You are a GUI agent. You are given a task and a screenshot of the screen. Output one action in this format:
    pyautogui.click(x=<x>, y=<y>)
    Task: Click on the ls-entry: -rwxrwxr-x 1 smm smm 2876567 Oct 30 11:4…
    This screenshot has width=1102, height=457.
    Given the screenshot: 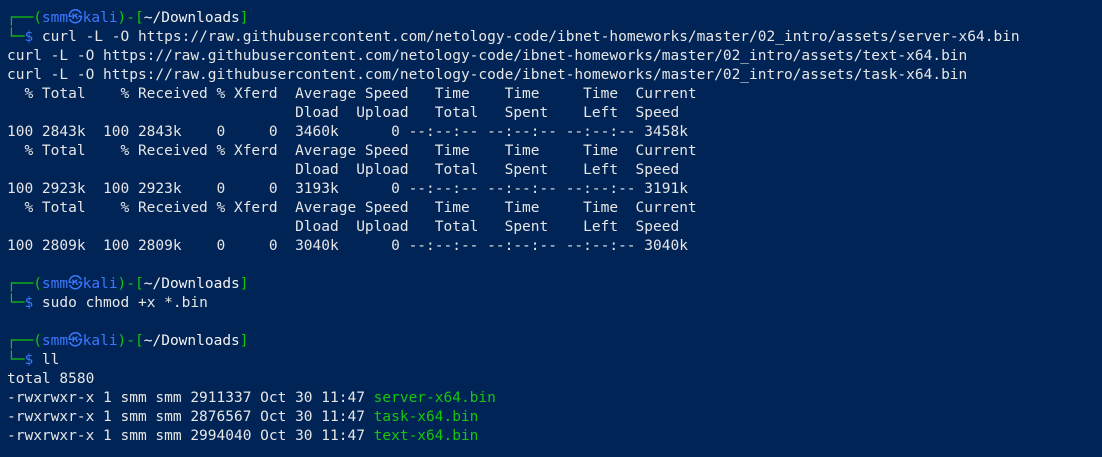 What is the action you would take?
    pyautogui.click(x=554, y=417)
    